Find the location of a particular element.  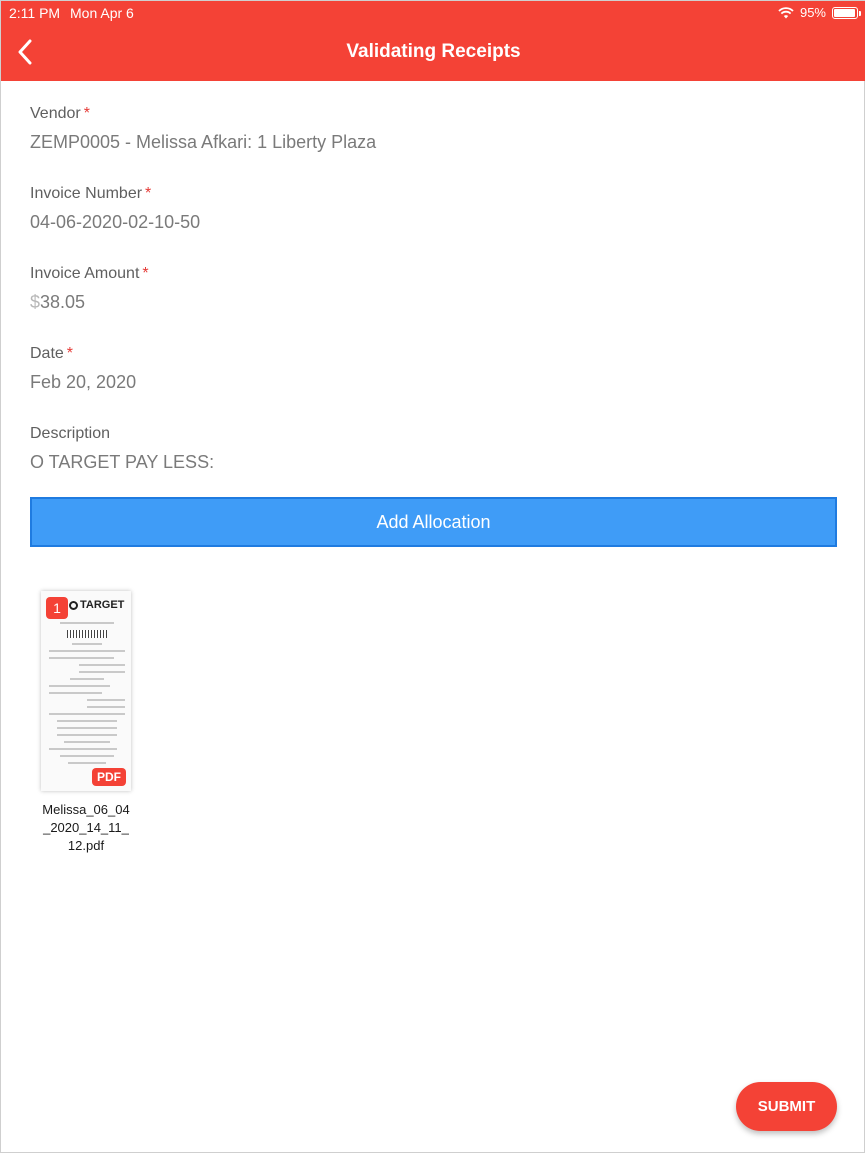

description-field: Description O TARGET PAY LESS: is located at coordinates (122, 449).